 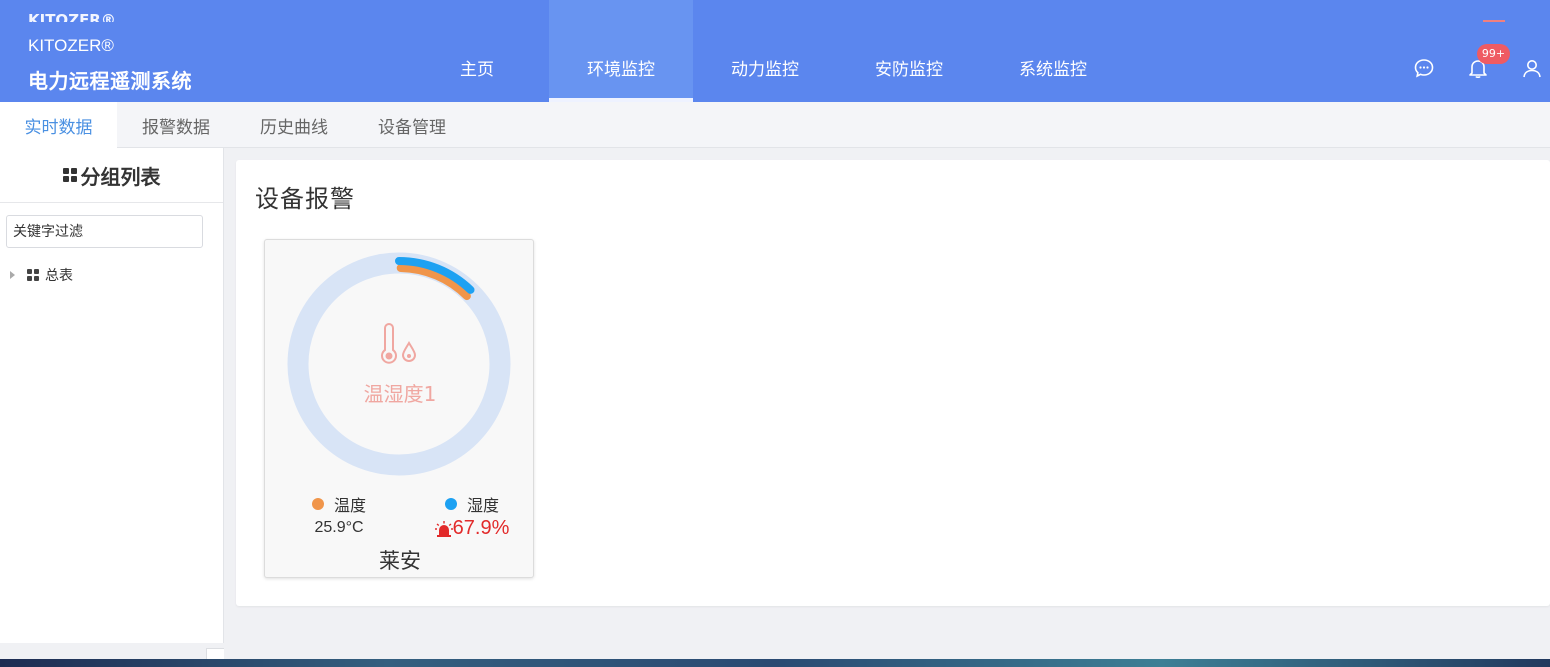 I want to click on temperature-value: 25.9°C, so click(x=339, y=527).